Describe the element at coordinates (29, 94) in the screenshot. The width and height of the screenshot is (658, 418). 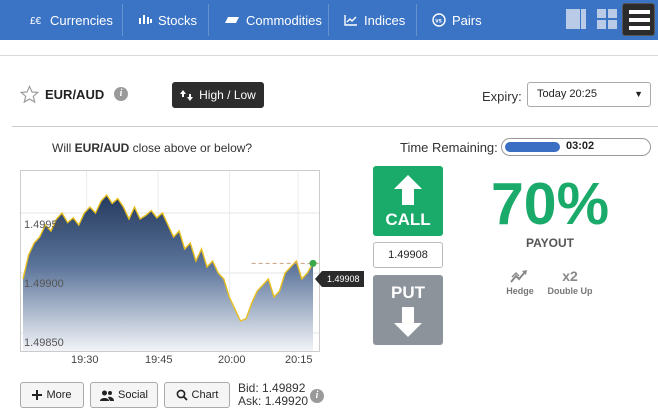
I see `favorite-star-icon` at that location.